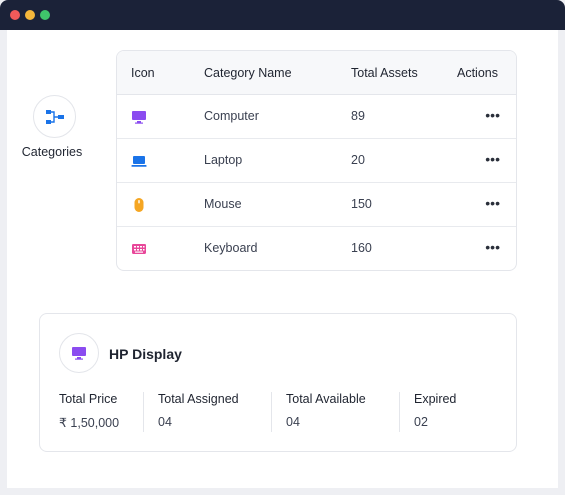  What do you see at coordinates (88, 399) in the screenshot?
I see `stat-label: Total Price` at bounding box center [88, 399].